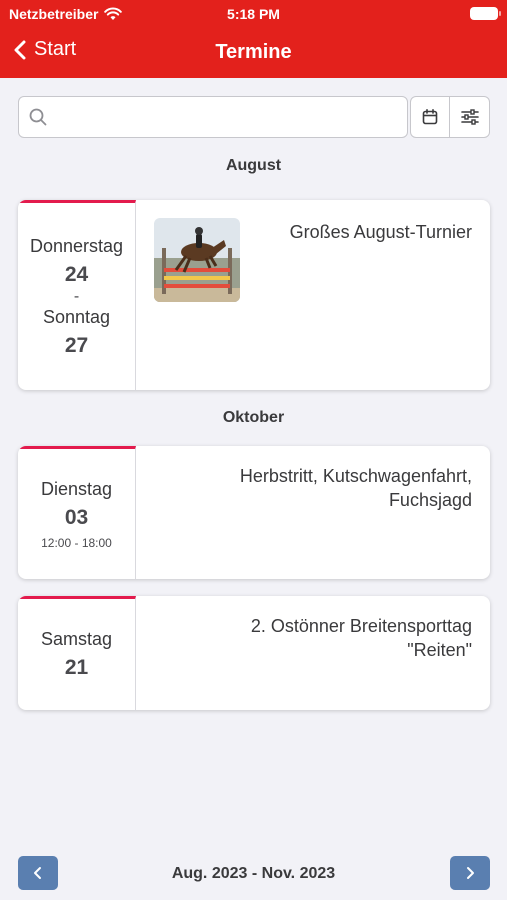 Image resolution: width=507 pixels, height=900 pixels. I want to click on calendar-button, so click(430, 117).